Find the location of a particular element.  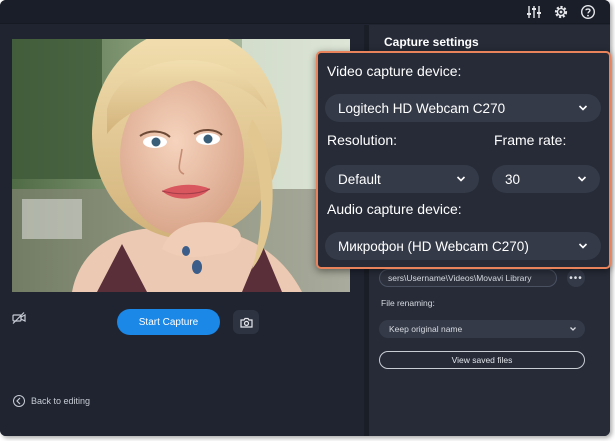

video-device-value: Logitech HD Webcam C270 is located at coordinates (422, 108).